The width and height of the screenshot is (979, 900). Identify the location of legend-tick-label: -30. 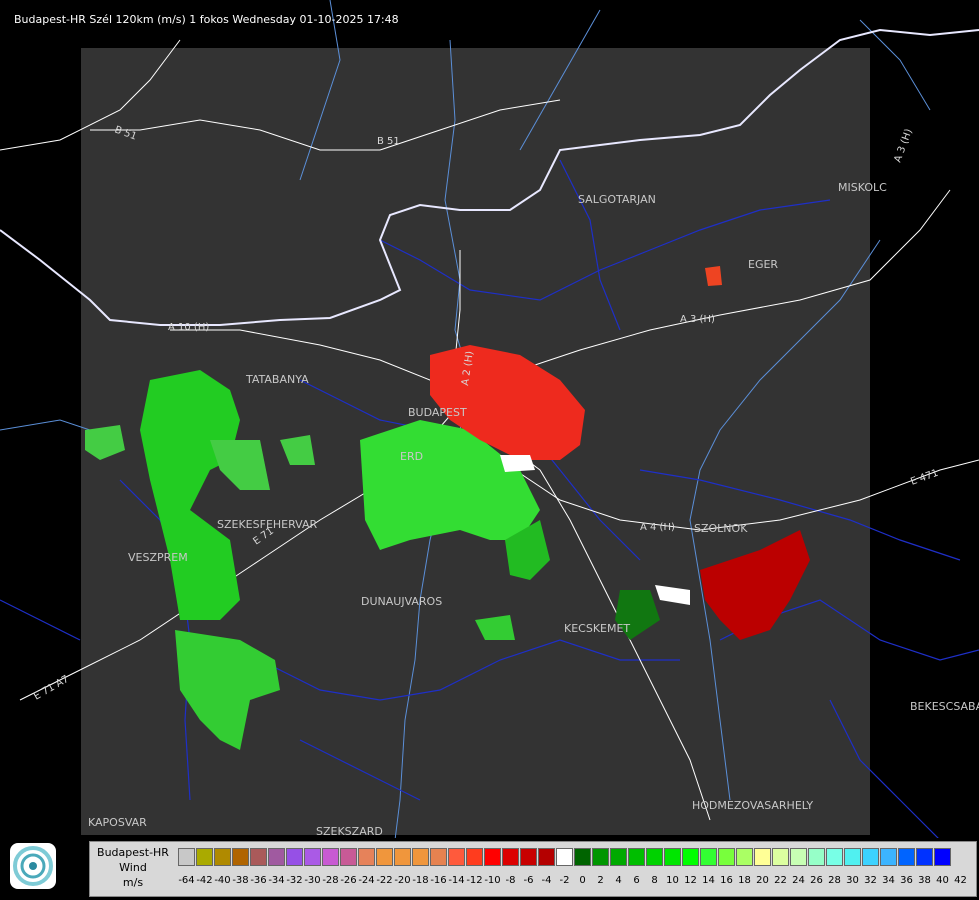
(312, 880).